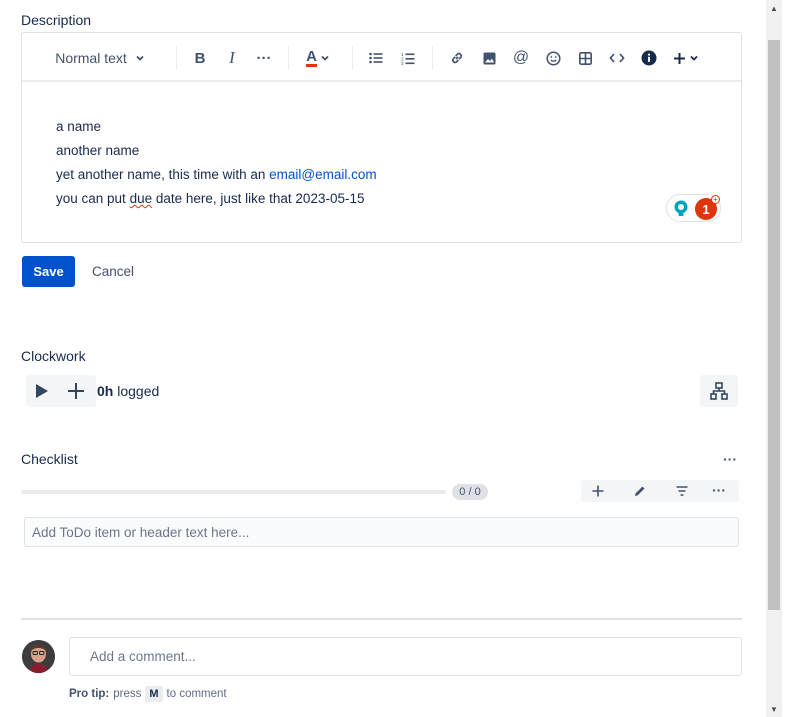 This screenshot has width=798, height=717. I want to click on text-color-icon: A, so click(311, 57).